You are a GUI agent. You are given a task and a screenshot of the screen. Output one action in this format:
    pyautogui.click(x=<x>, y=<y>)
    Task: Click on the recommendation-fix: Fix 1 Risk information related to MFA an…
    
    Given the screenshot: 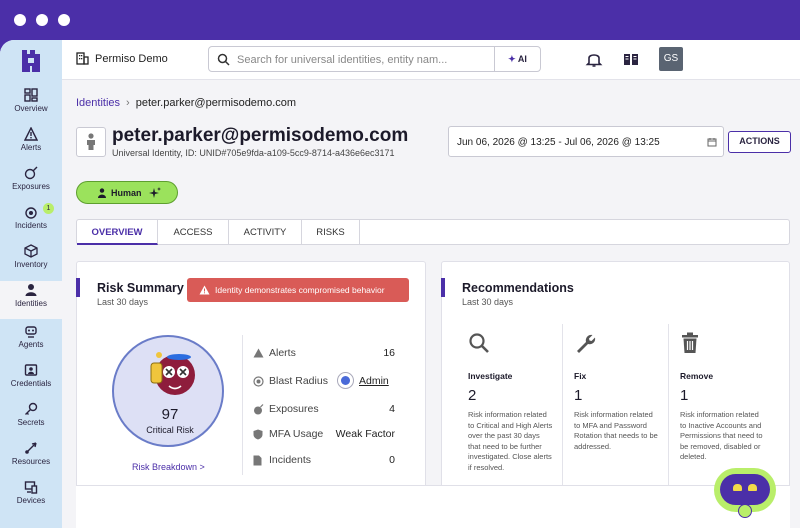 What is the action you would take?
    pyautogui.click(x=620, y=409)
    